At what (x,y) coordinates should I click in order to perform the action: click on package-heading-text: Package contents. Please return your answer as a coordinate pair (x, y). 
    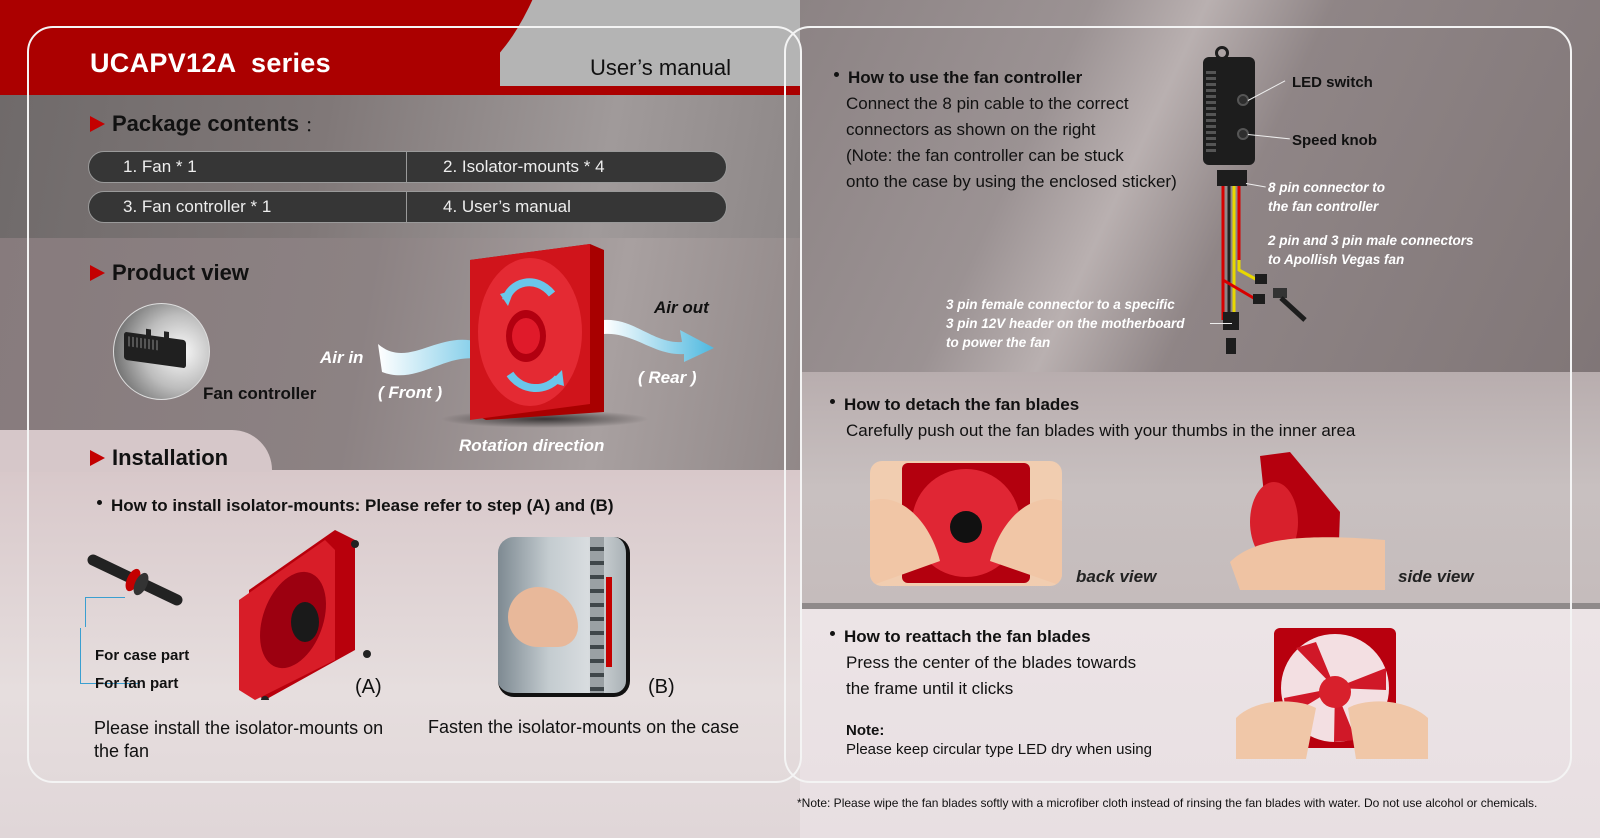
    Looking at the image, I should click on (206, 123).